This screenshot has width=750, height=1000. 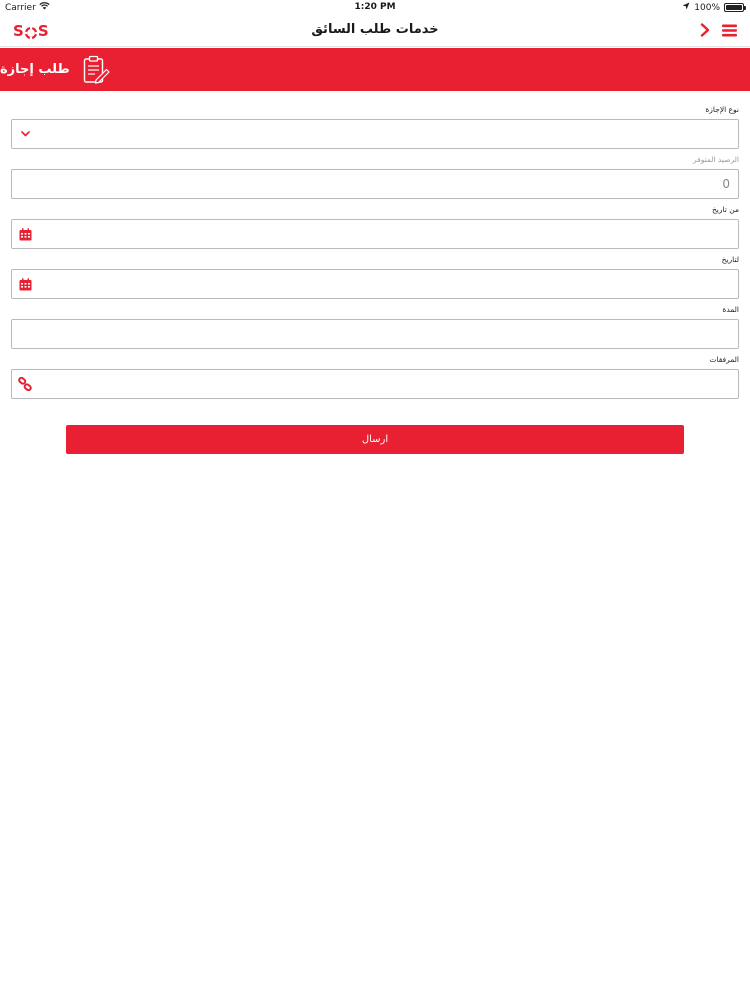 I want to click on leave-type-value, so click(x=385, y=134).